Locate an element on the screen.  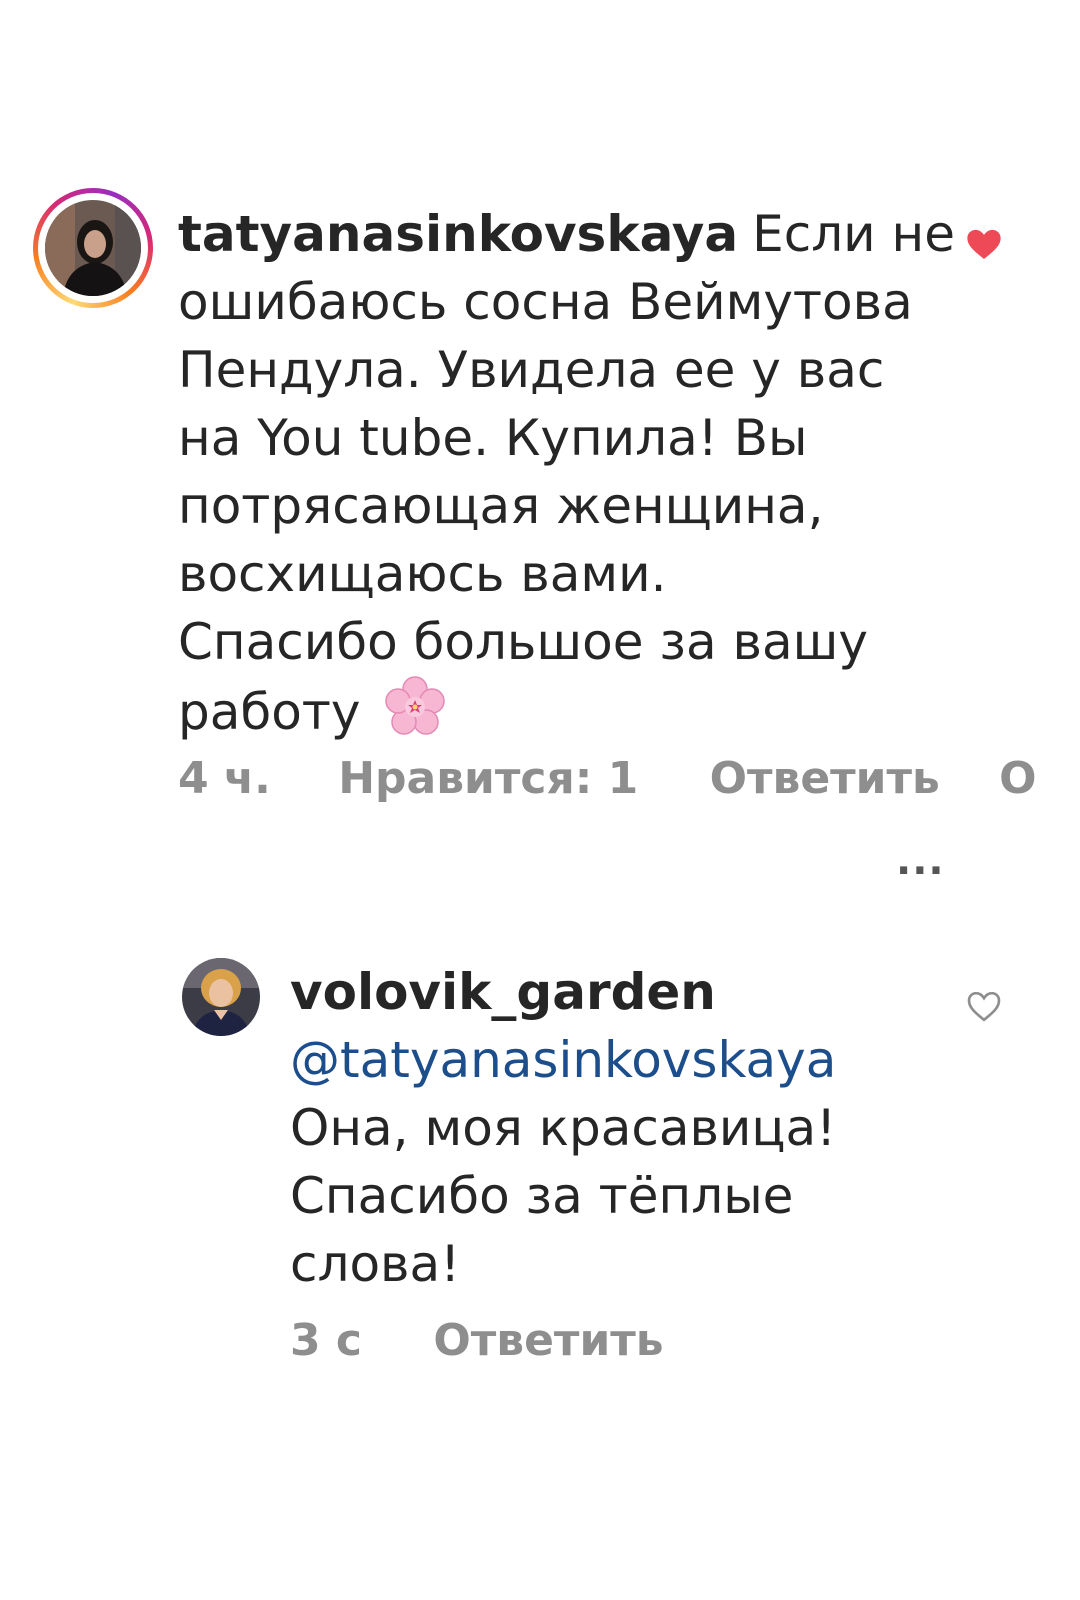
comment-meta: 4 ч. Нравится: 1 Ответить О is located at coordinates (607, 778).